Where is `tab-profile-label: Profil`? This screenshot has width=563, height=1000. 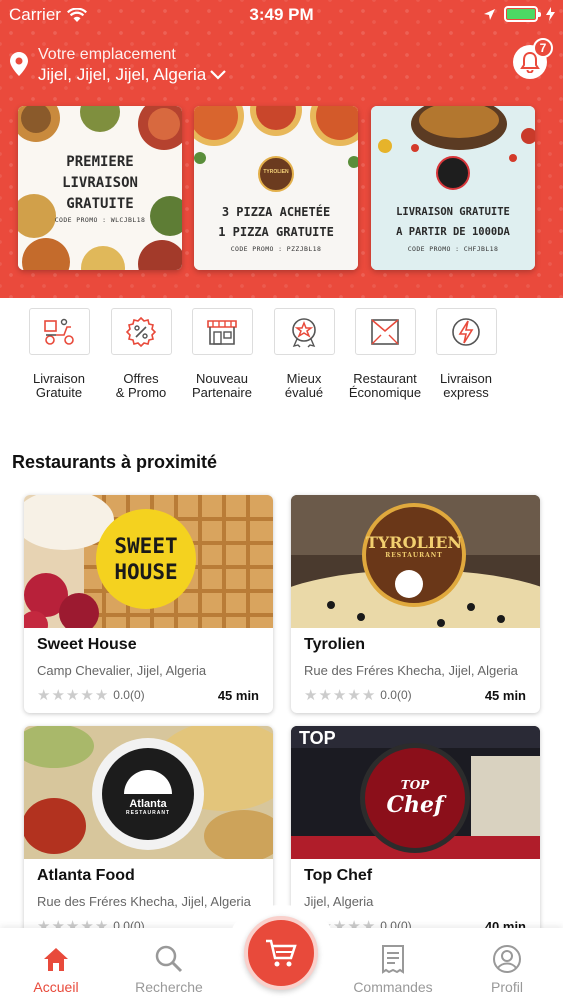
tab-profile-label: Profil is located at coordinates (507, 987).